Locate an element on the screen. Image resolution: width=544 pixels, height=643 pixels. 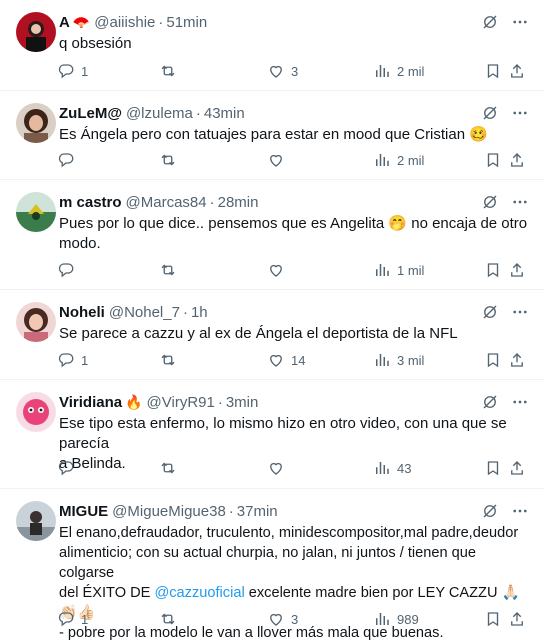
reply-count: 1 is located at coordinates (85, 71).